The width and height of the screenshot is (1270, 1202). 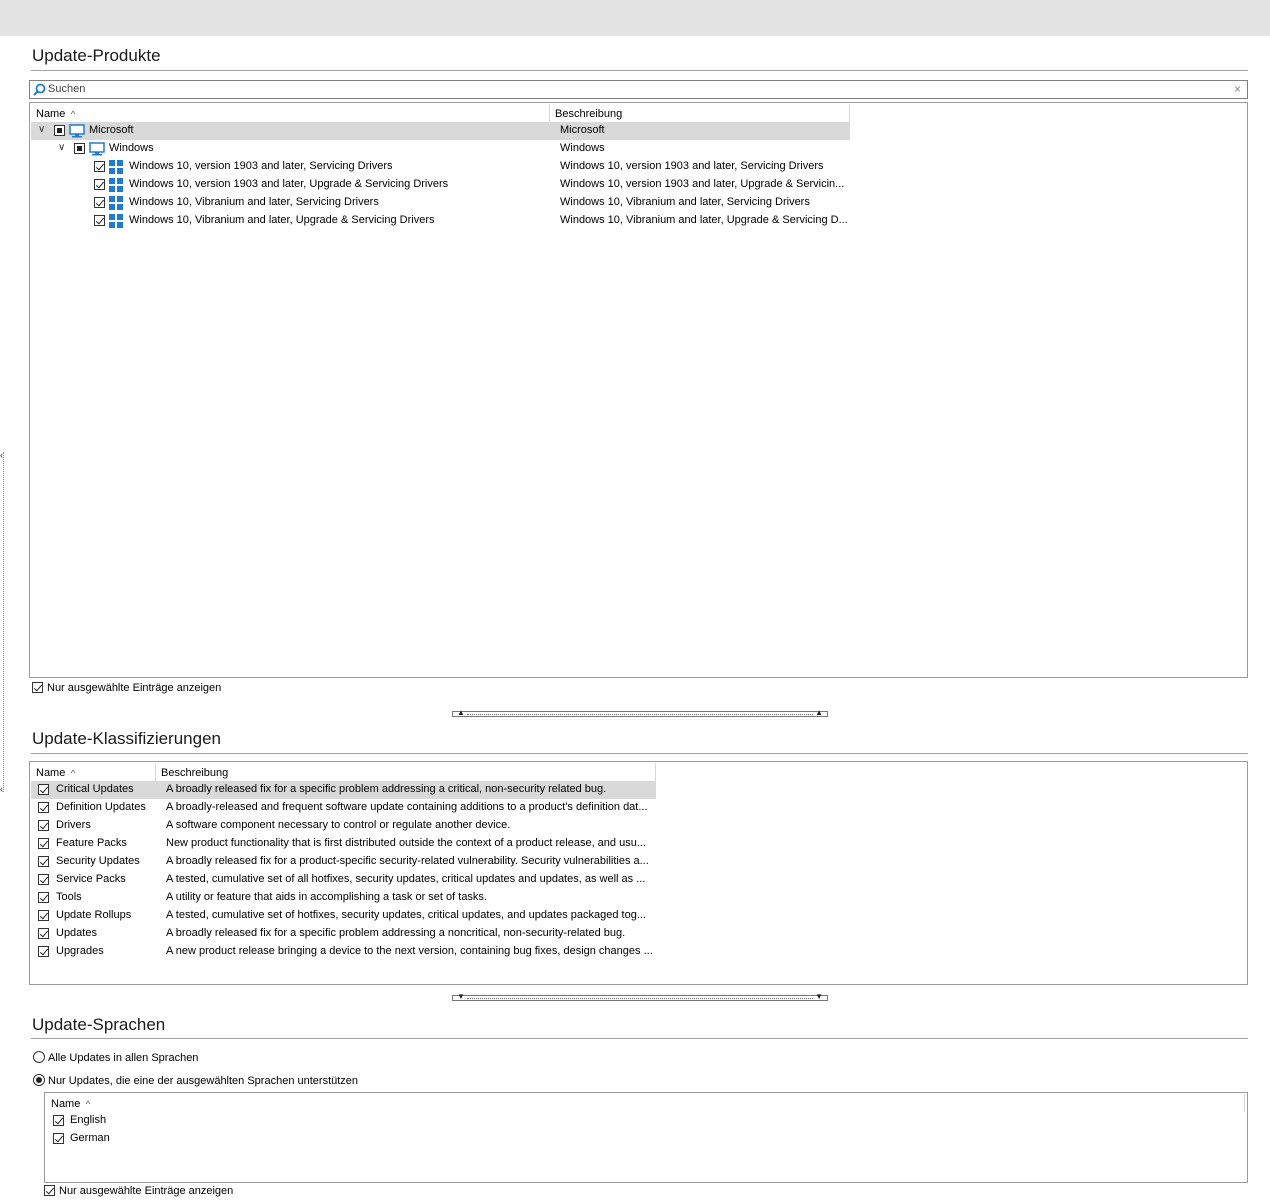 I want to click on languages-title: Update-Sprachen, so click(x=99, y=1024).